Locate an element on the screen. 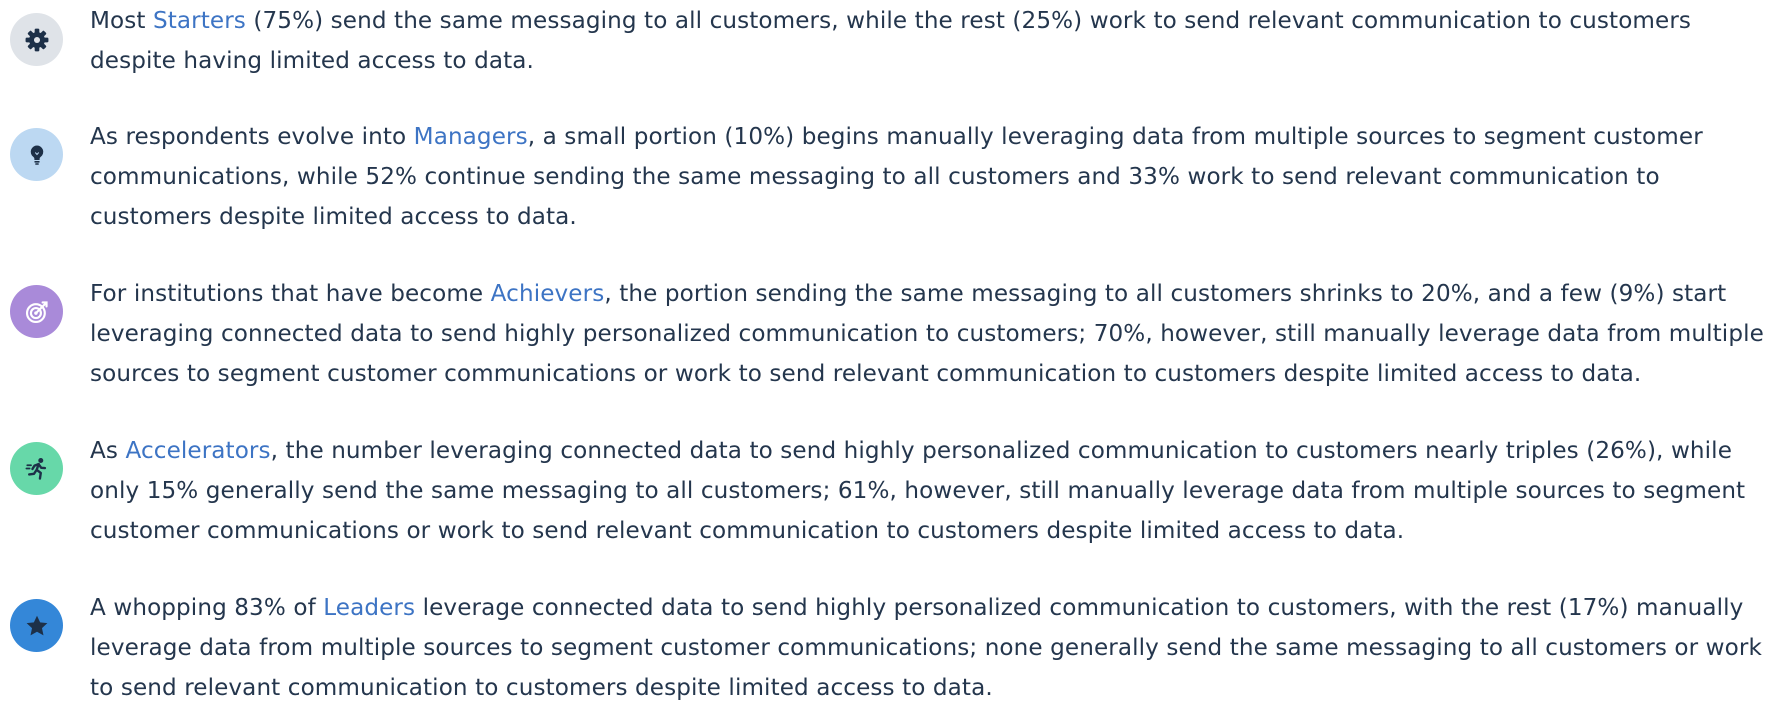  text-before: As is located at coordinates (108, 451).